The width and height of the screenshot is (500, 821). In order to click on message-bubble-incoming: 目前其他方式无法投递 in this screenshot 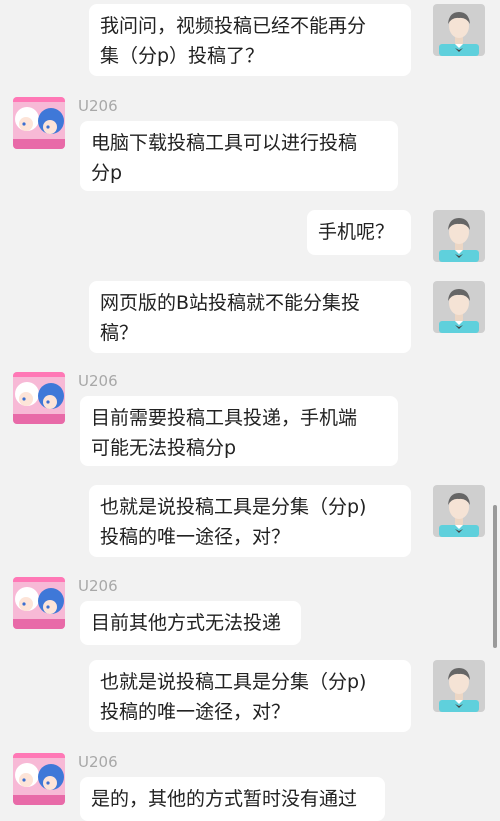, I will do `click(190, 623)`.